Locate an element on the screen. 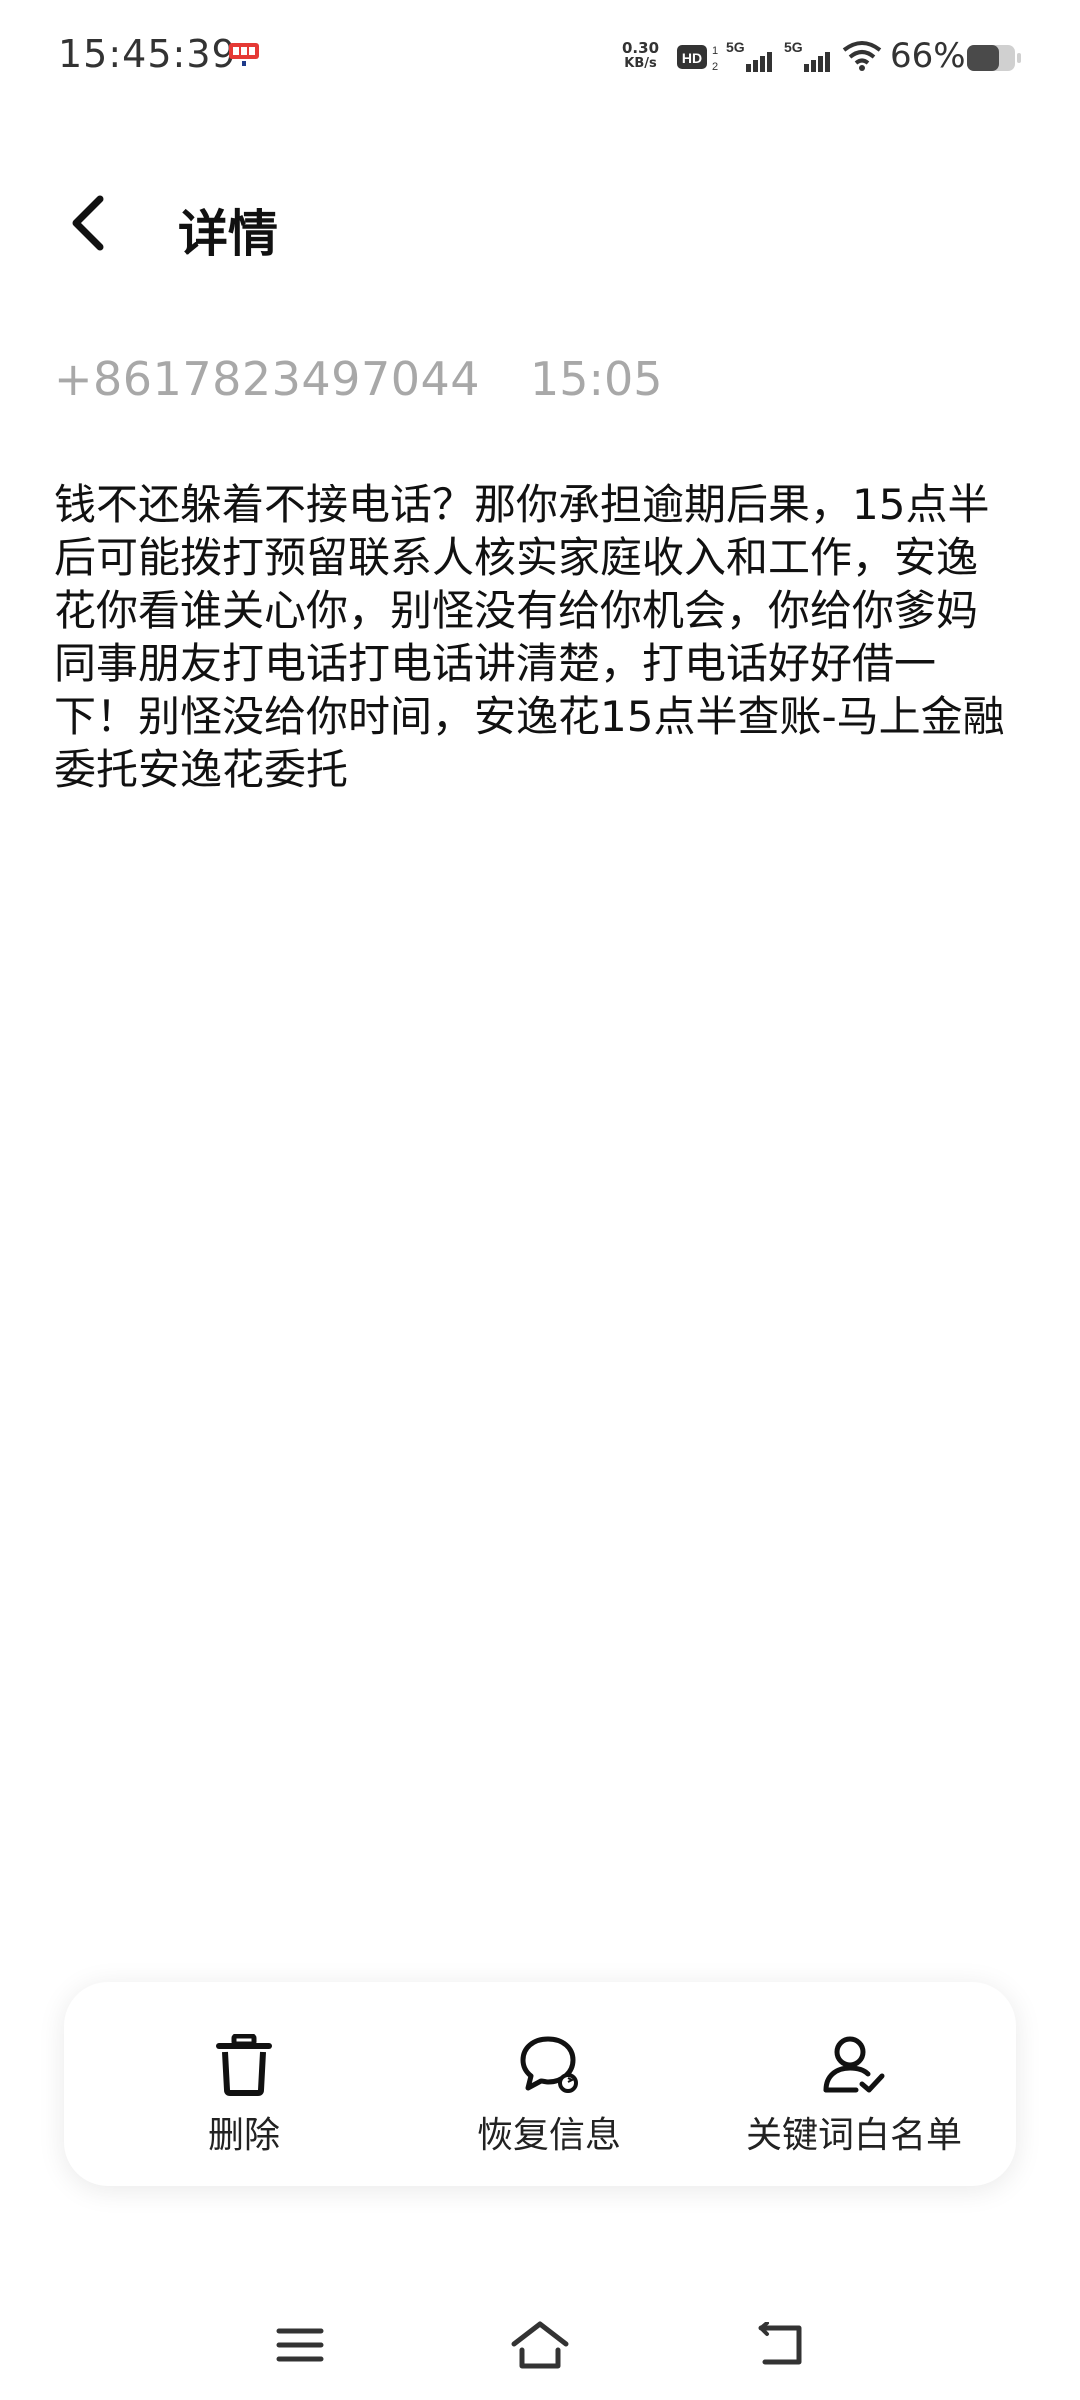  restore-message-label: 恢复信息 is located at coordinates (548, 2135).